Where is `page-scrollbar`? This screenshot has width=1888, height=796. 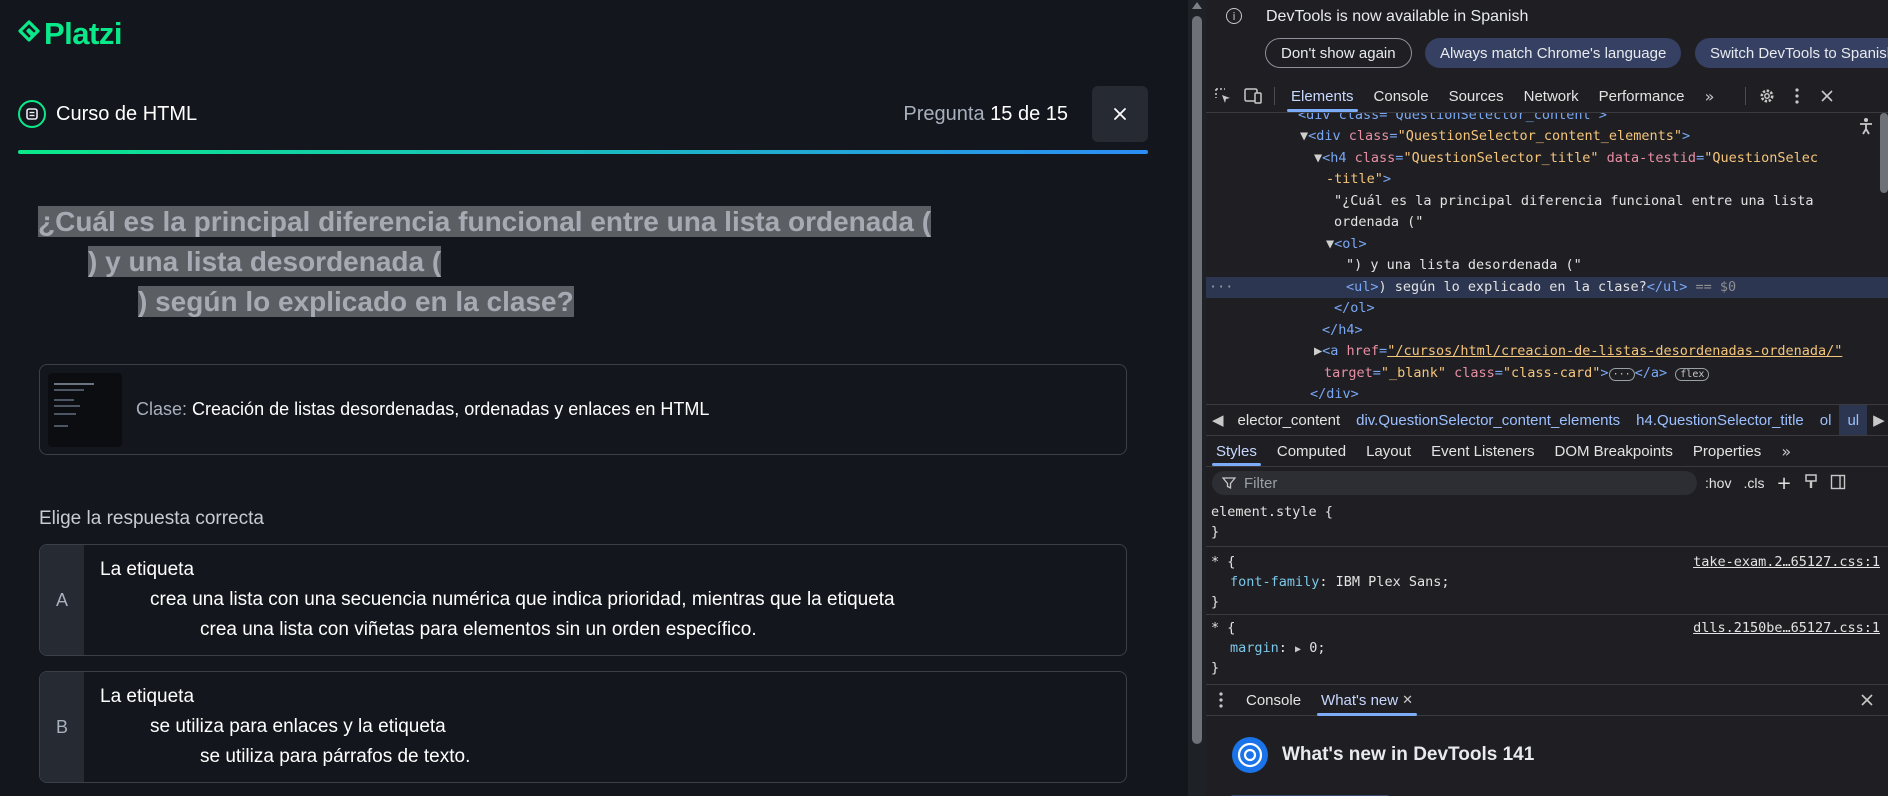
page-scrollbar is located at coordinates (1197, 398).